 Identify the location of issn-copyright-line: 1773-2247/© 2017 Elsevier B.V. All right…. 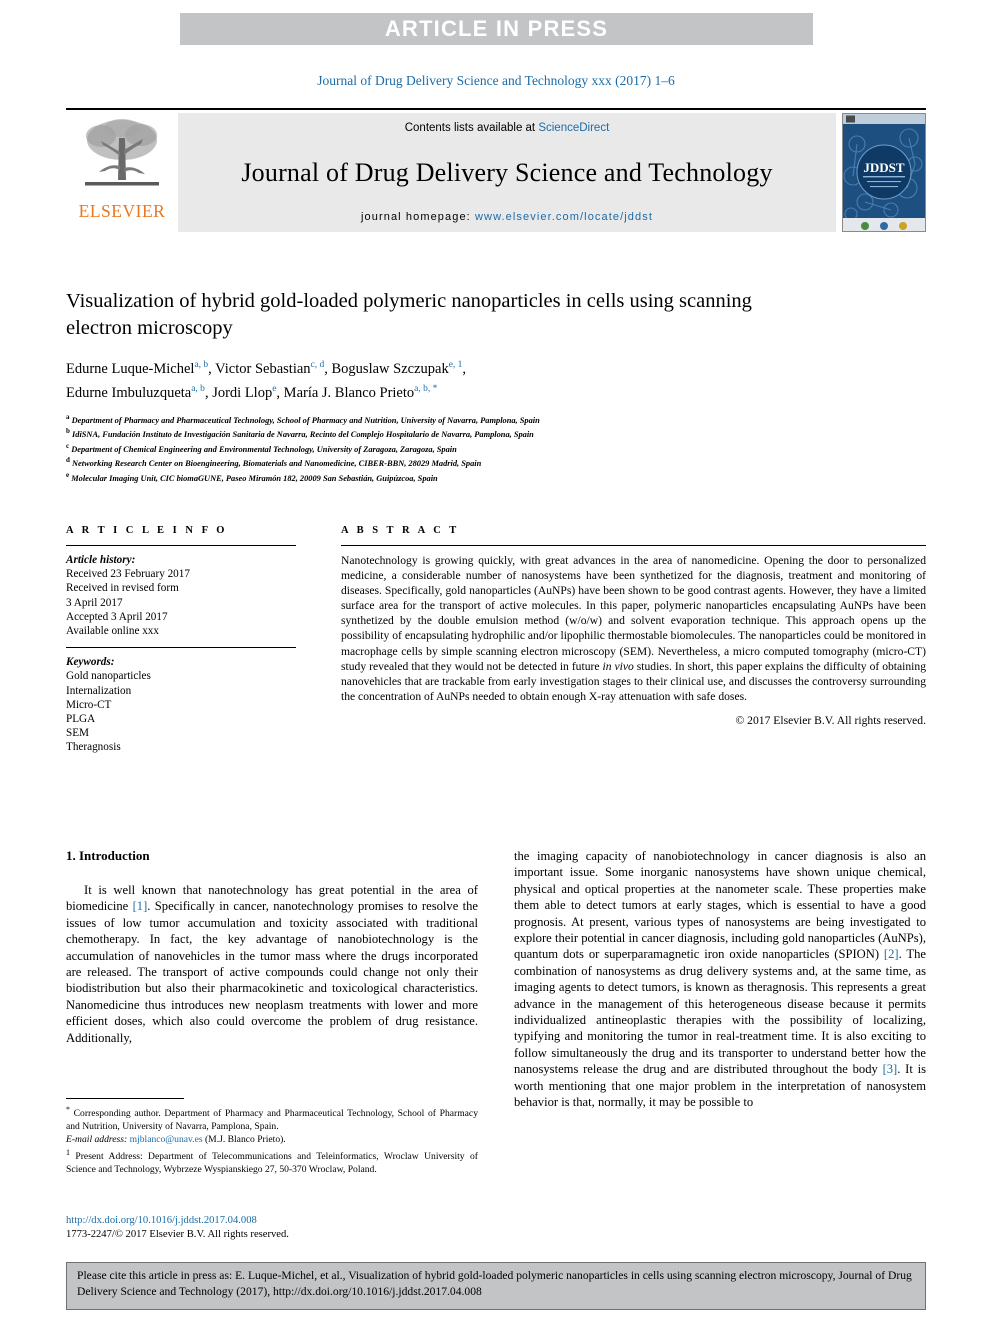
(177, 1234).